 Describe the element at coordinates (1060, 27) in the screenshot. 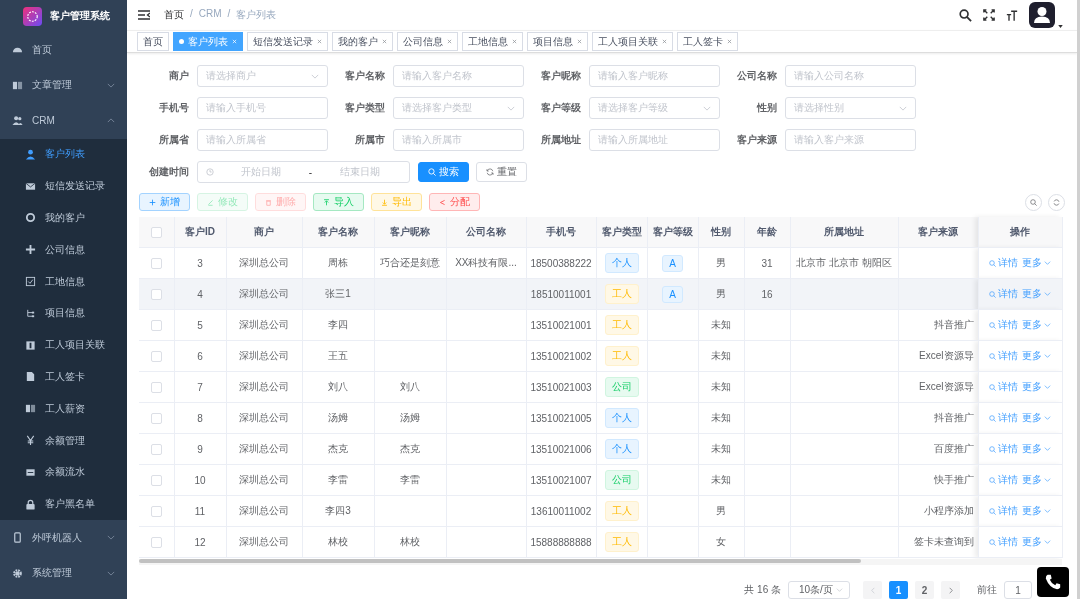

I see `caret-icon` at that location.